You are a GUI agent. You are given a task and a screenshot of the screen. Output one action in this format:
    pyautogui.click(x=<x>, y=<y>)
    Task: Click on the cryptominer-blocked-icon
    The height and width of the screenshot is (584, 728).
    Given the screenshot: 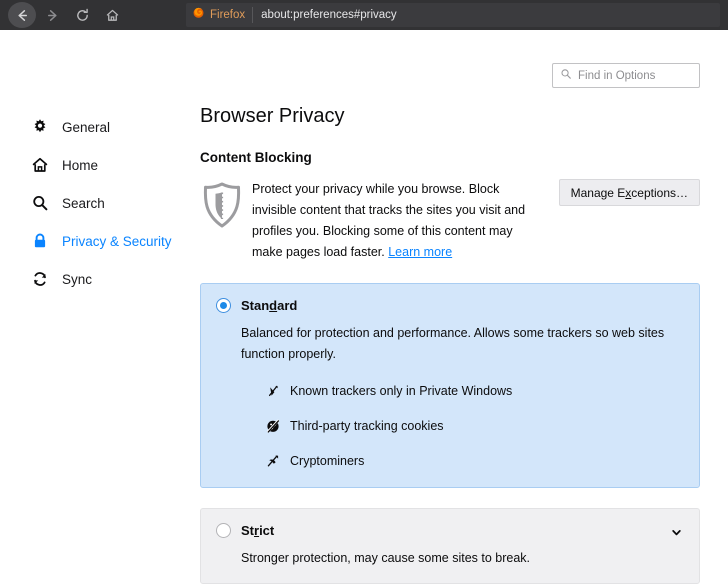 What is the action you would take?
    pyautogui.click(x=273, y=461)
    